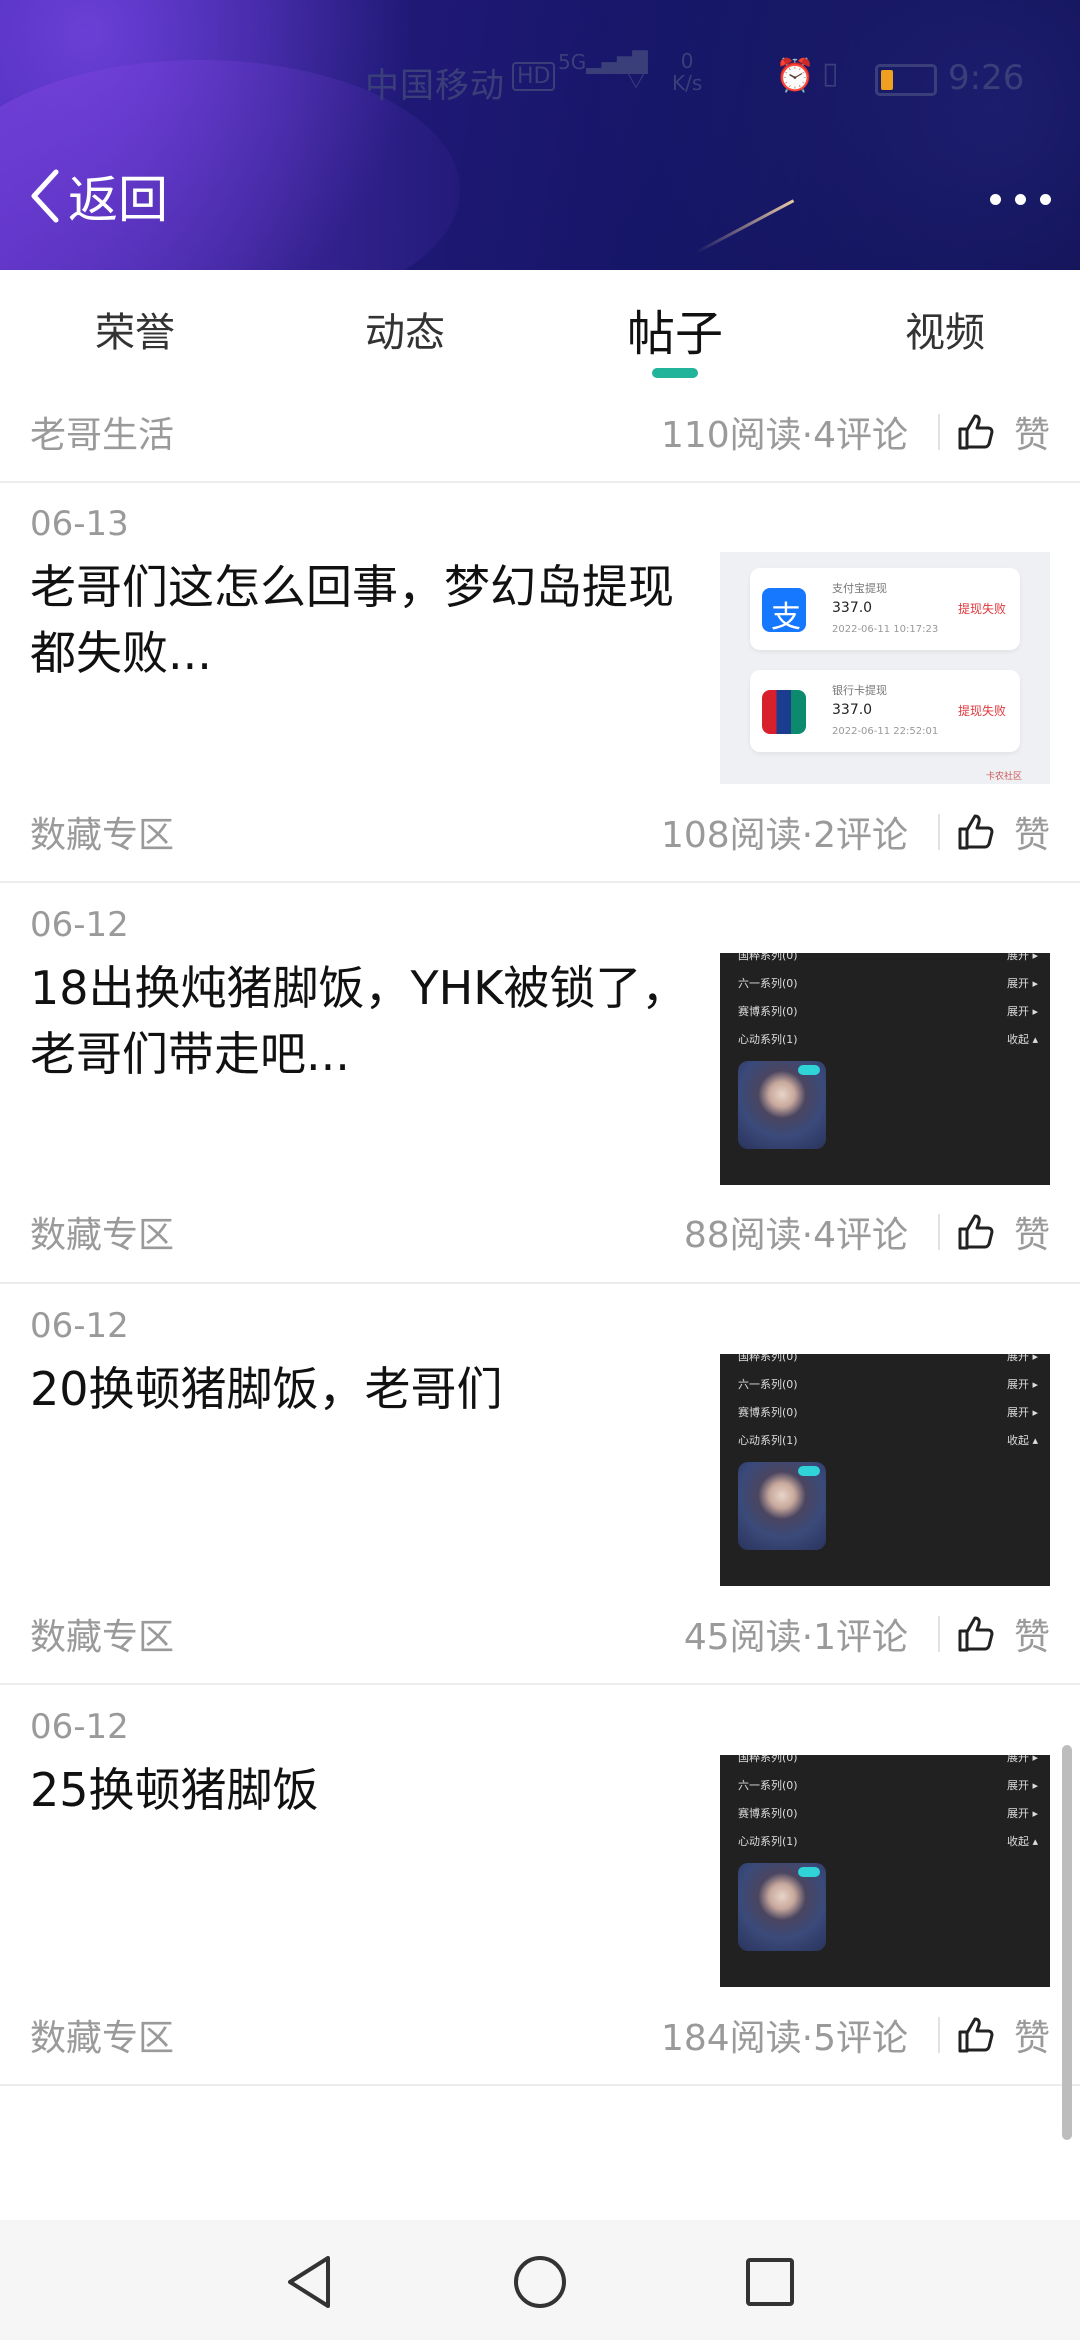 This screenshot has height=2340, width=1080. I want to click on withdraw-amount: 337.0, so click(852, 710).